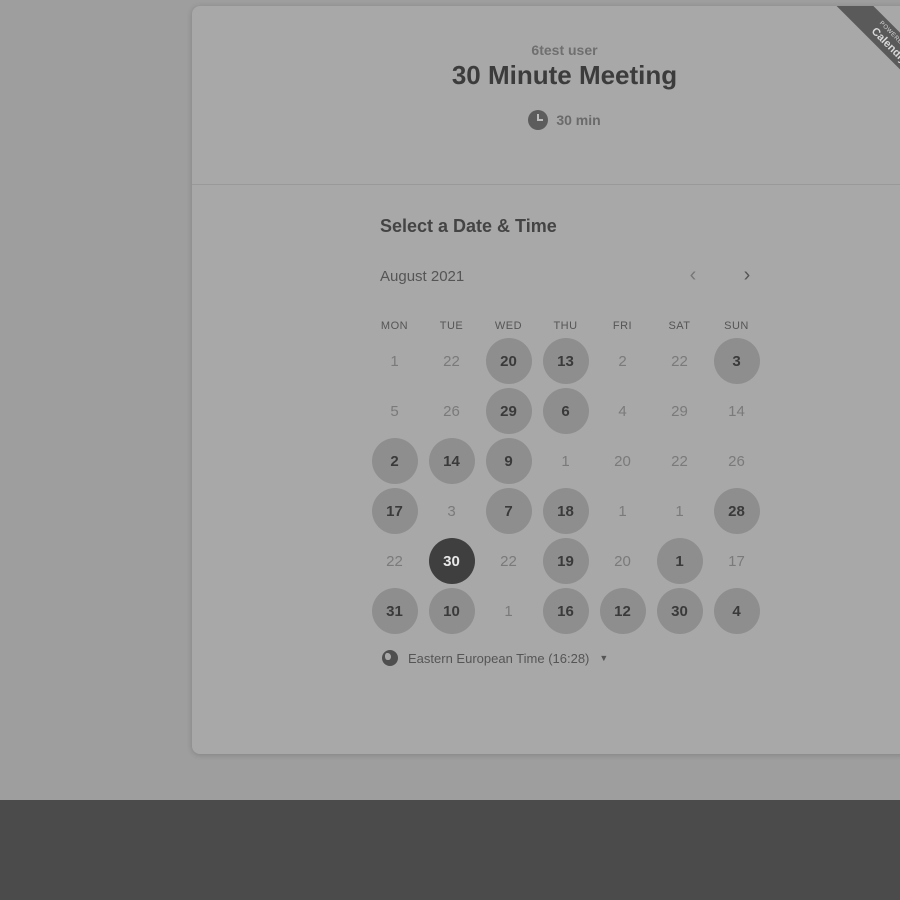 Image resolution: width=900 pixels, height=900 pixels. Describe the element at coordinates (604, 658) in the screenshot. I see `caret-down-icon: ▼` at that location.